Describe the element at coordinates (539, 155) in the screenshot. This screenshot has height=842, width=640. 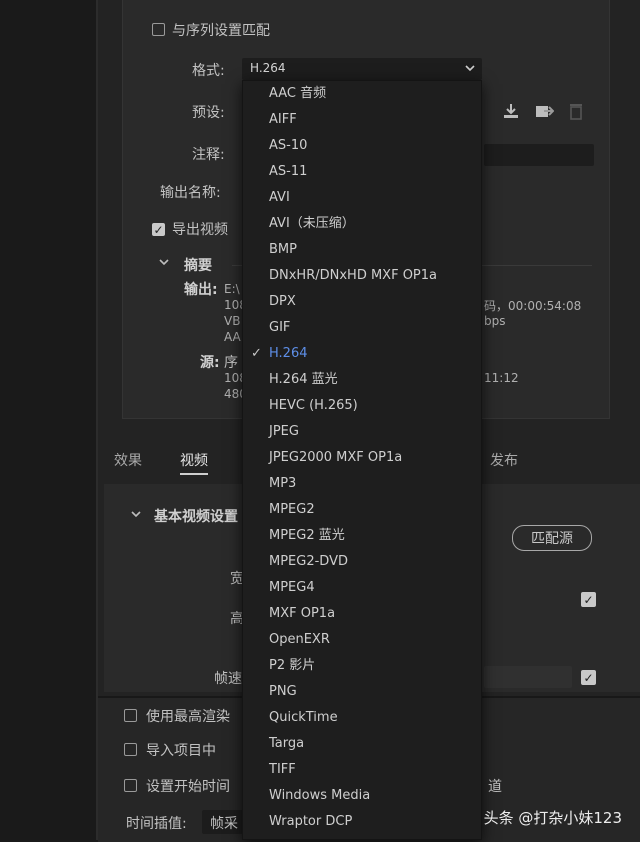
I see `comment-input` at that location.